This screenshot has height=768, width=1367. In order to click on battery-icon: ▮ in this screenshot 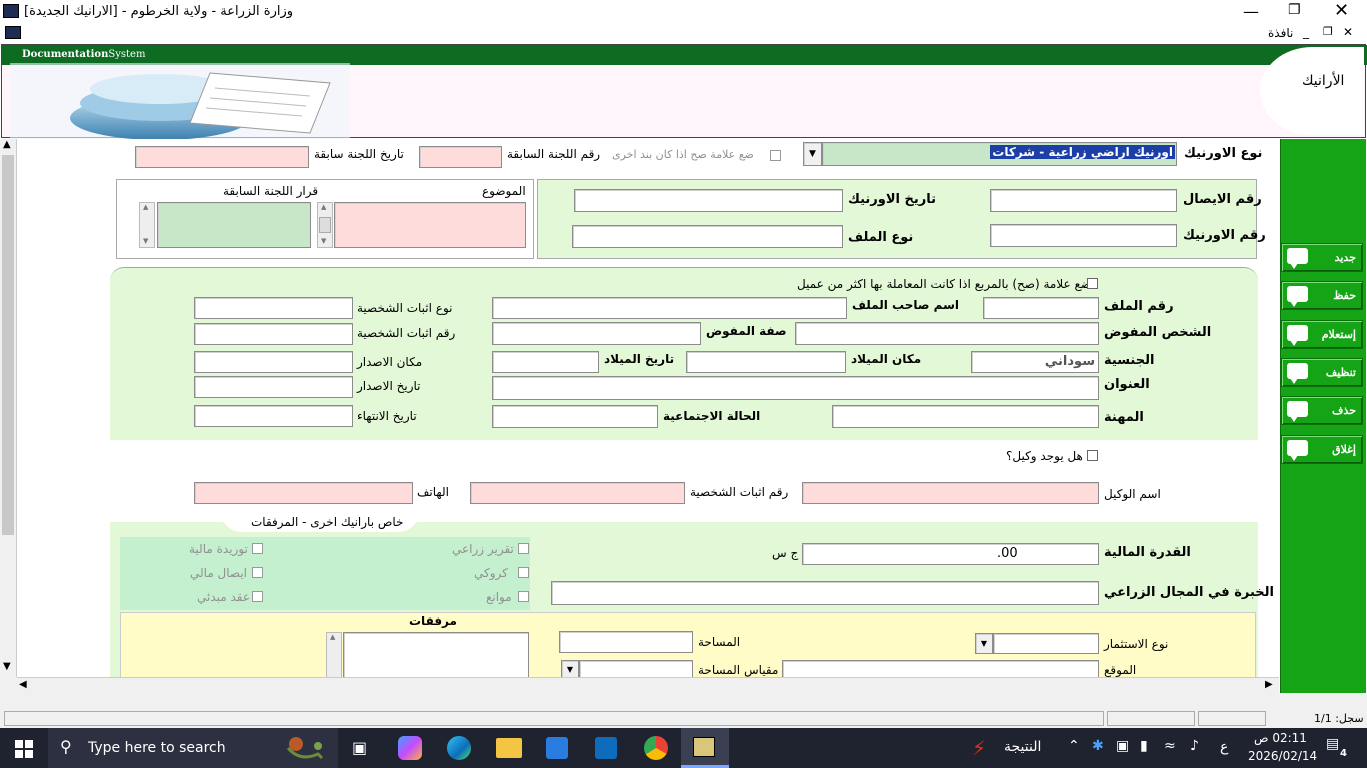, I will do `click(1144, 746)`.